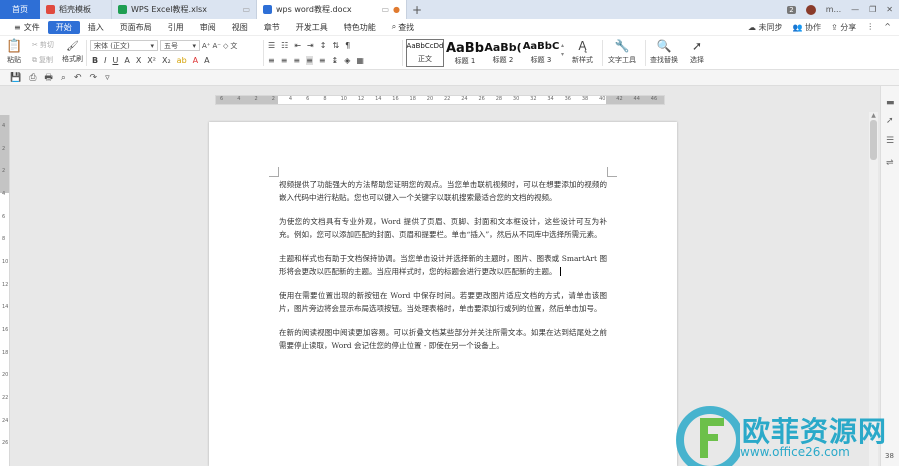  I want to click on clear-format-icon: ◇, so click(225, 46).